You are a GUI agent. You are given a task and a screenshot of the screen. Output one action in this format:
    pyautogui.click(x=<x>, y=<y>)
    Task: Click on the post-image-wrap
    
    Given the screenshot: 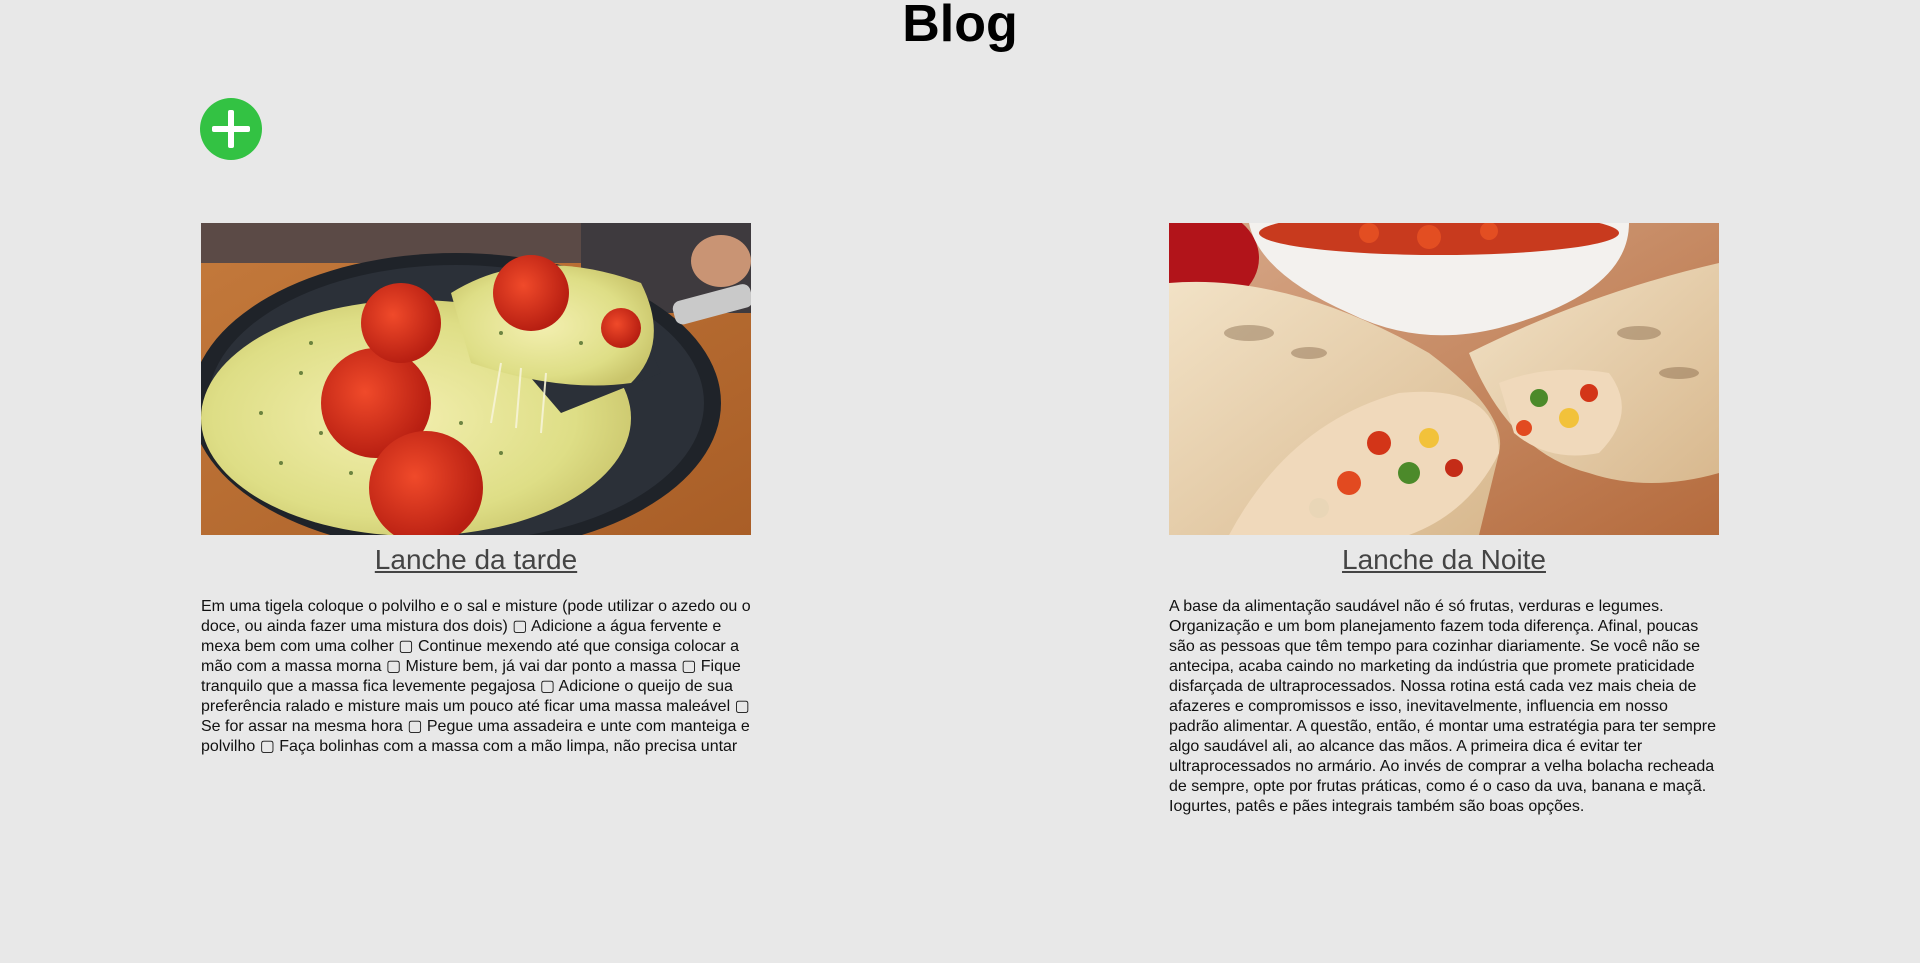 What is the action you would take?
    pyautogui.click(x=1444, y=379)
    